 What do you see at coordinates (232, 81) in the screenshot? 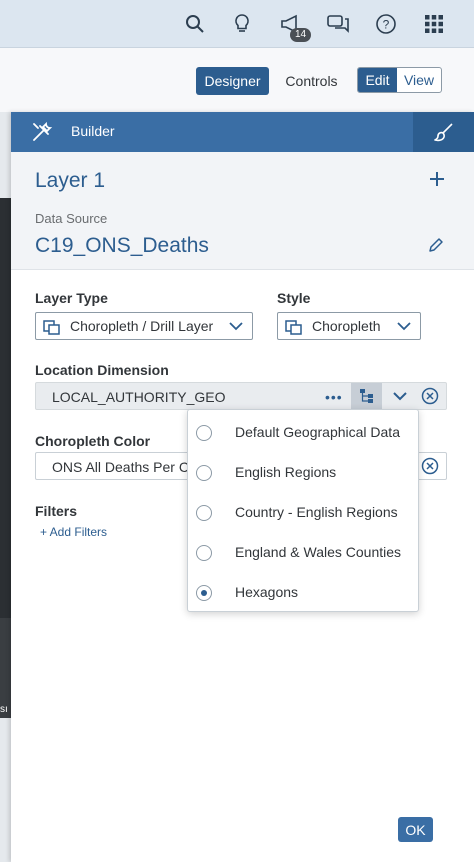
I see `designer-button: Designer` at bounding box center [232, 81].